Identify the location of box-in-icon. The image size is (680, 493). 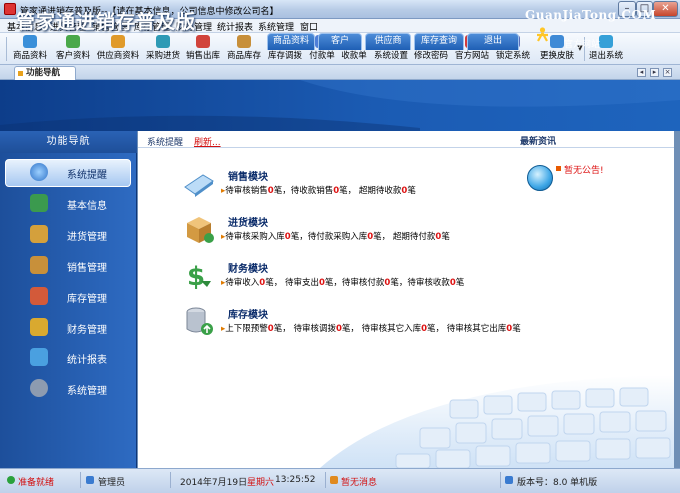
(39, 234).